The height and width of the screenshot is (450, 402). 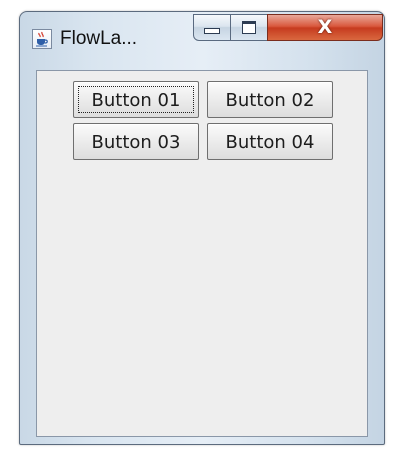 I want to click on button-03: Button 03, so click(x=136, y=141).